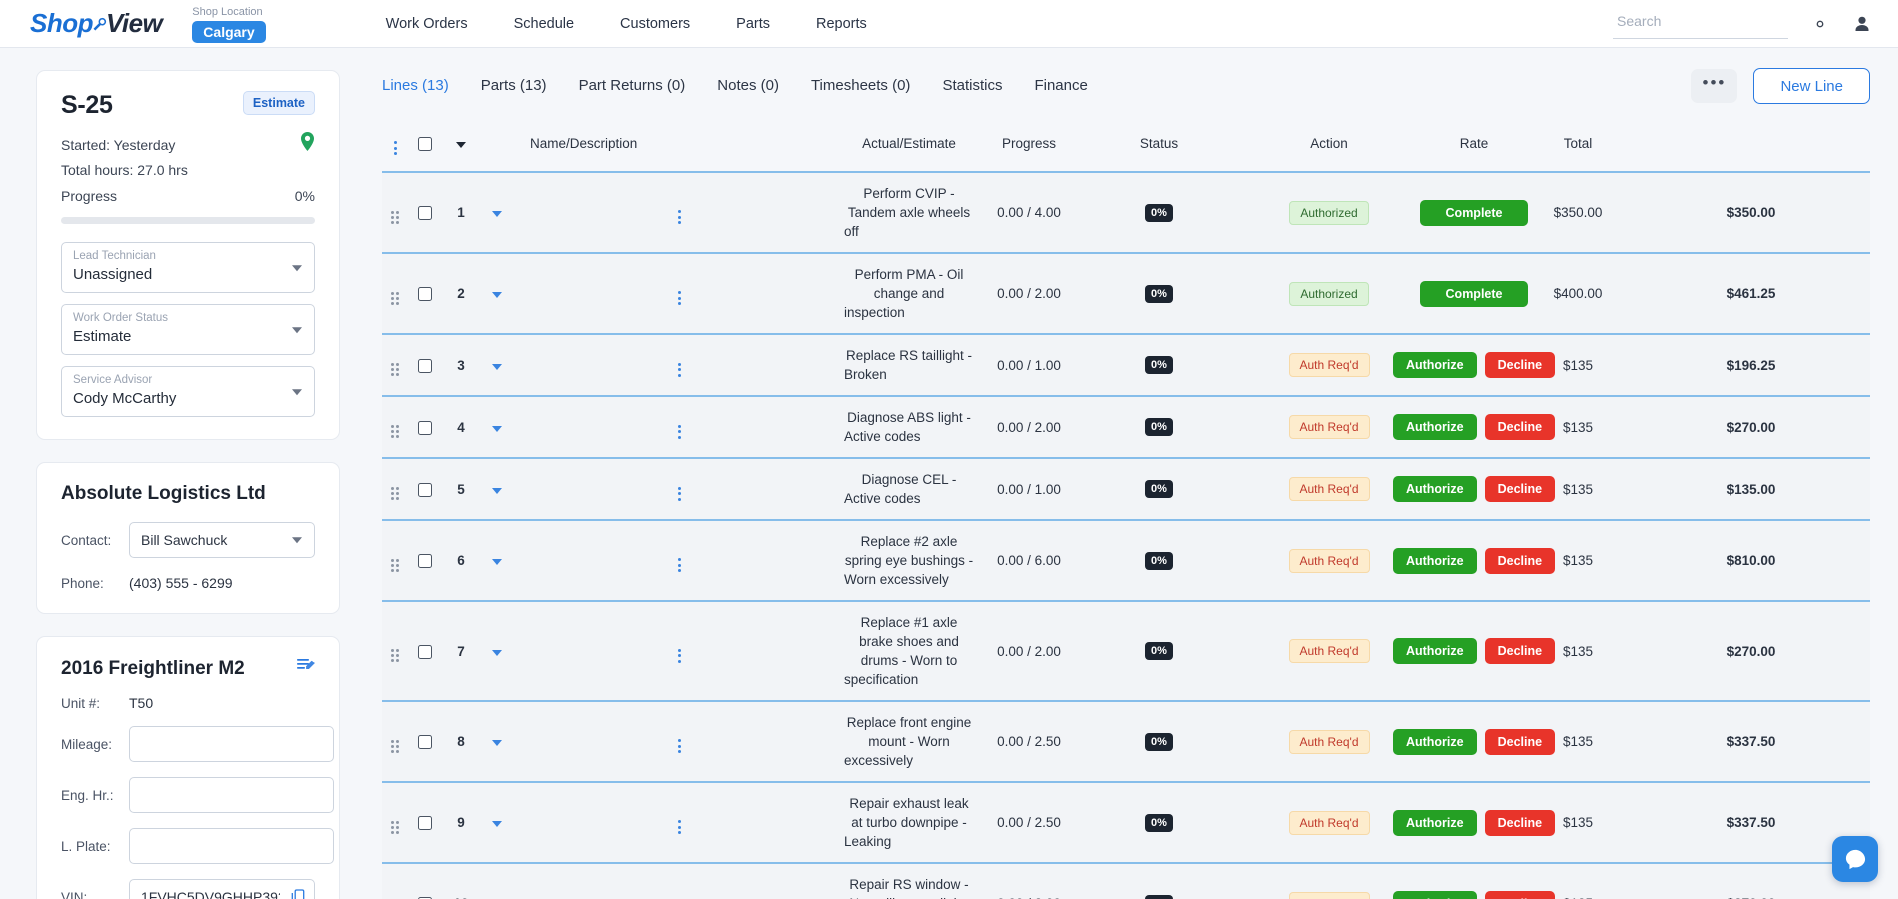  What do you see at coordinates (222, 540) in the screenshot?
I see `contact-select: Bill Sawchuck` at bounding box center [222, 540].